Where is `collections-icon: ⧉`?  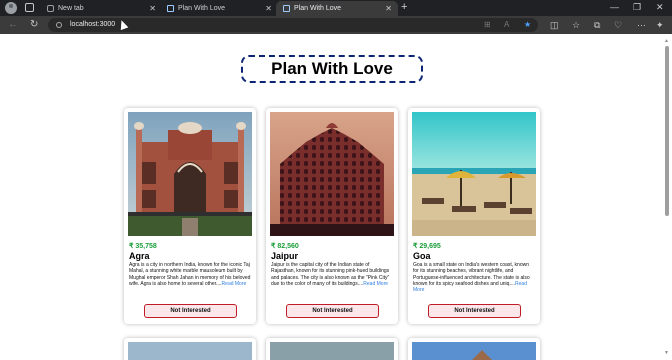 collections-icon: ⧉ is located at coordinates (597, 25).